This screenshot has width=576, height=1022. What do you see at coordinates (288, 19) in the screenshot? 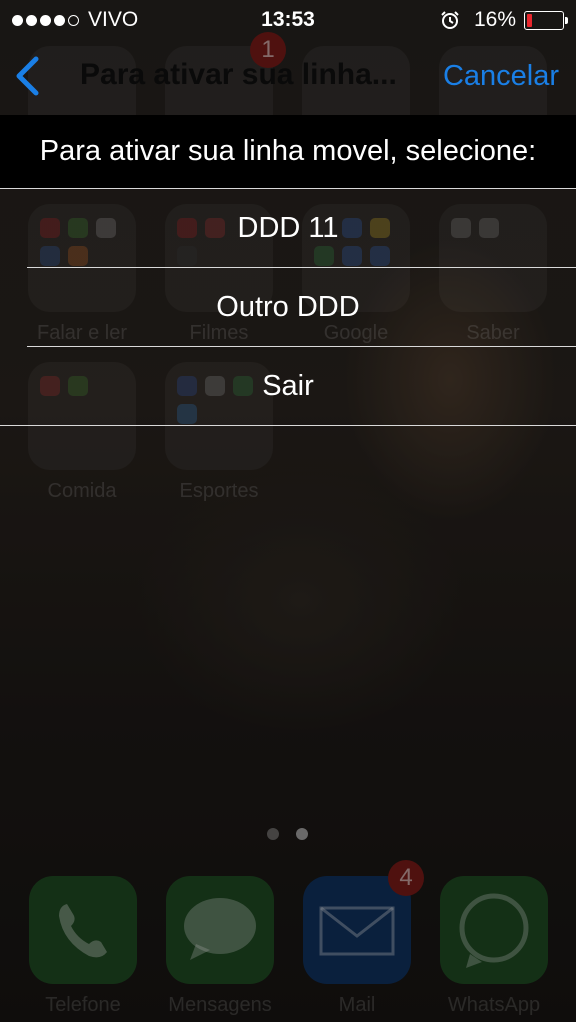
I see `status-bar: VIVO 13:53 16%` at bounding box center [288, 19].